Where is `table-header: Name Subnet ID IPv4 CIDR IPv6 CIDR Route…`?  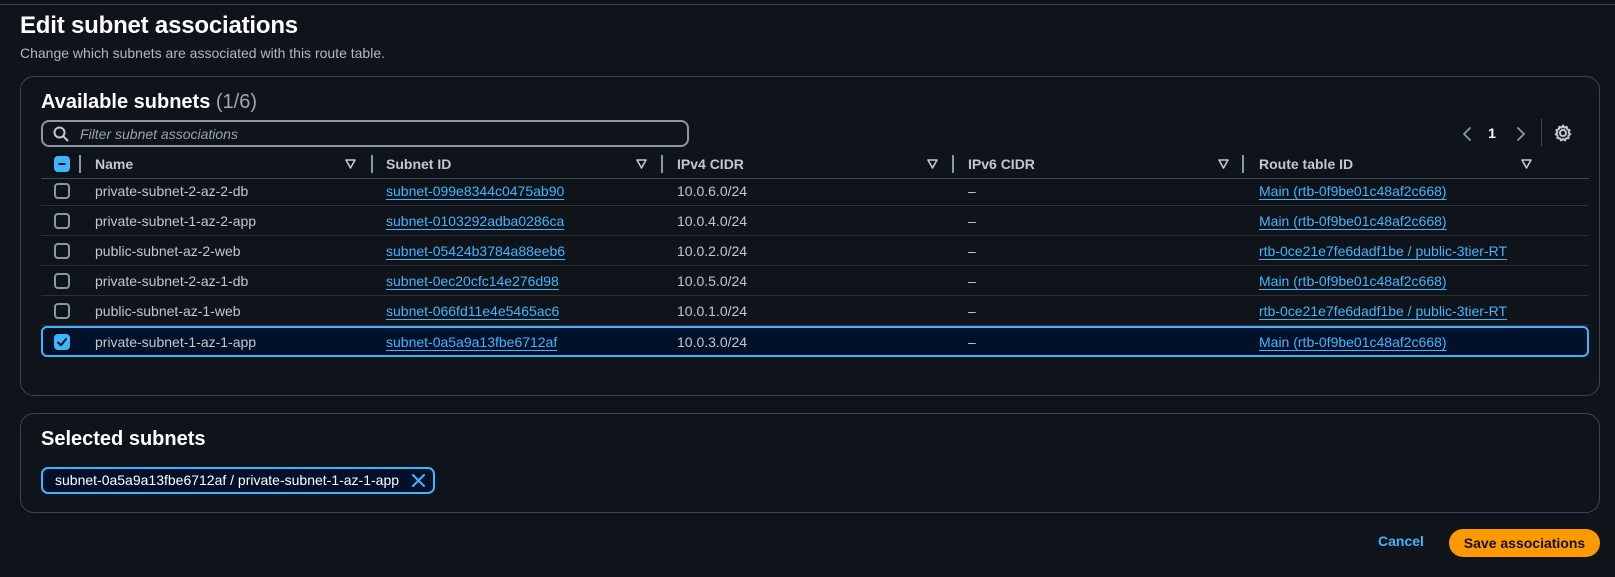 table-header: Name Subnet ID IPv4 CIDR IPv6 CIDR Route… is located at coordinates (815, 164).